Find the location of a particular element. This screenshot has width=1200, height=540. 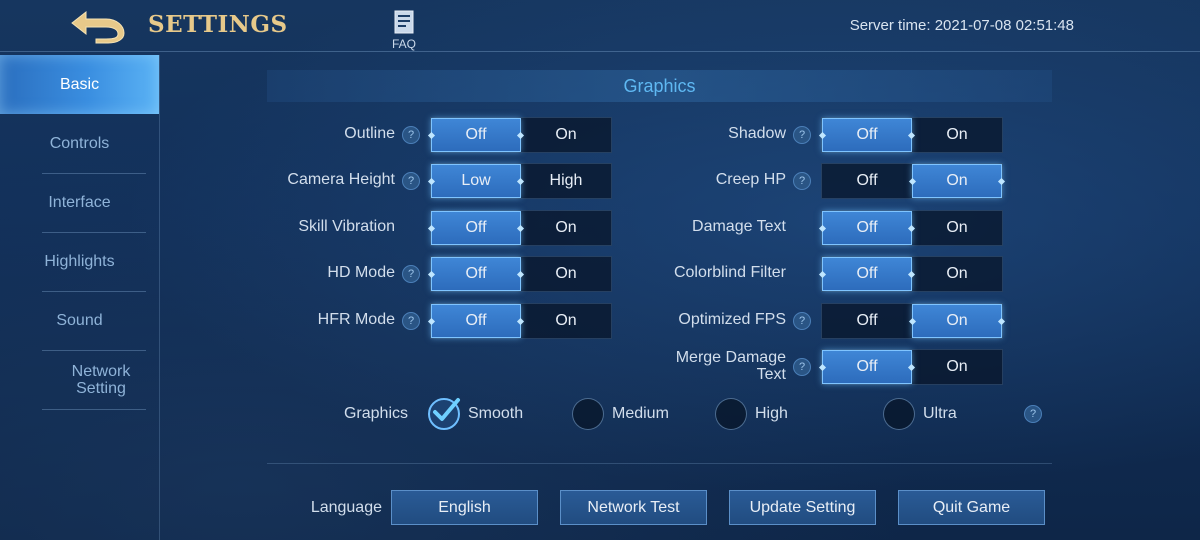

toggle-camera-height-low: Low is located at coordinates (476, 181).